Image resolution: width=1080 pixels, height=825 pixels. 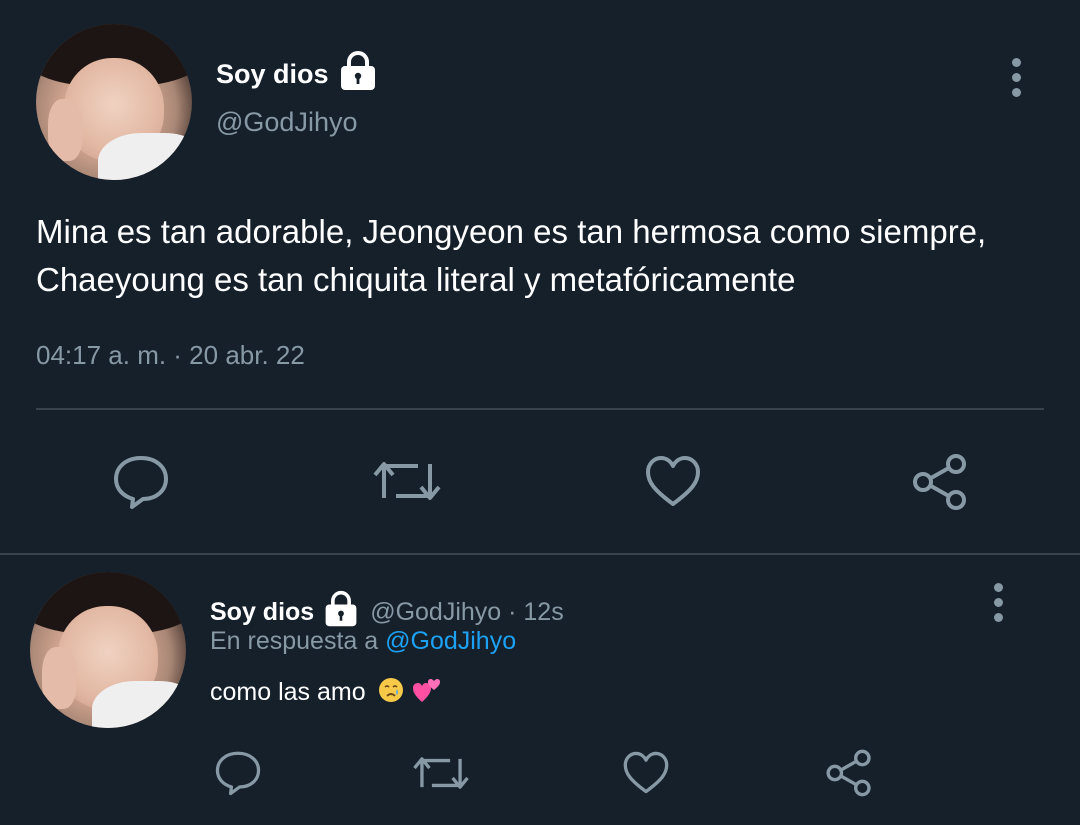 I want to click on two-hearts-icon, so click(x=427, y=693).